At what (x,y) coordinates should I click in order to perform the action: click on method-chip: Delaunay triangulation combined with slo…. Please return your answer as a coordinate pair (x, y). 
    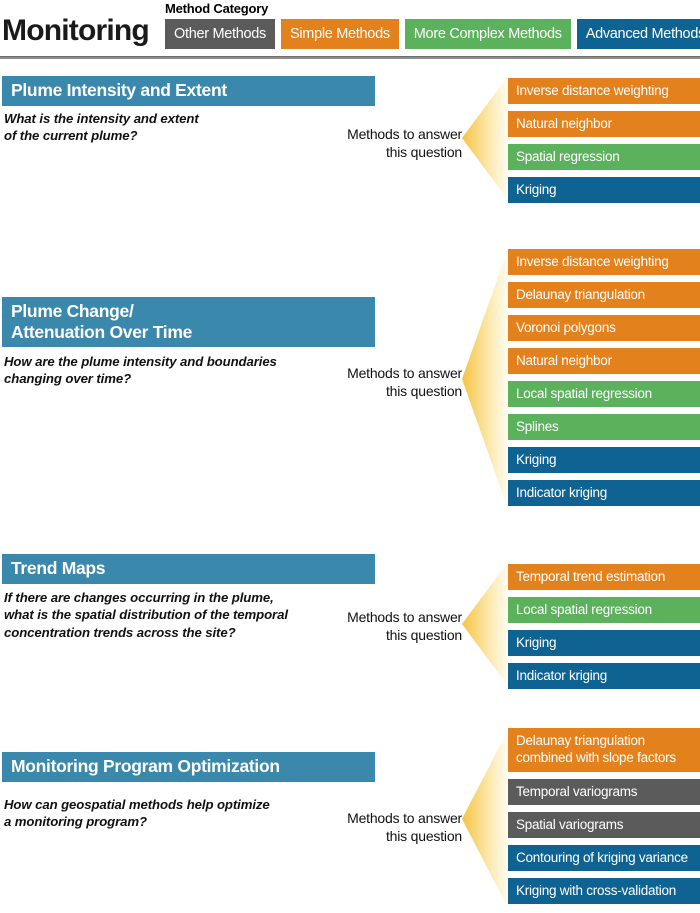
    Looking at the image, I should click on (604, 750).